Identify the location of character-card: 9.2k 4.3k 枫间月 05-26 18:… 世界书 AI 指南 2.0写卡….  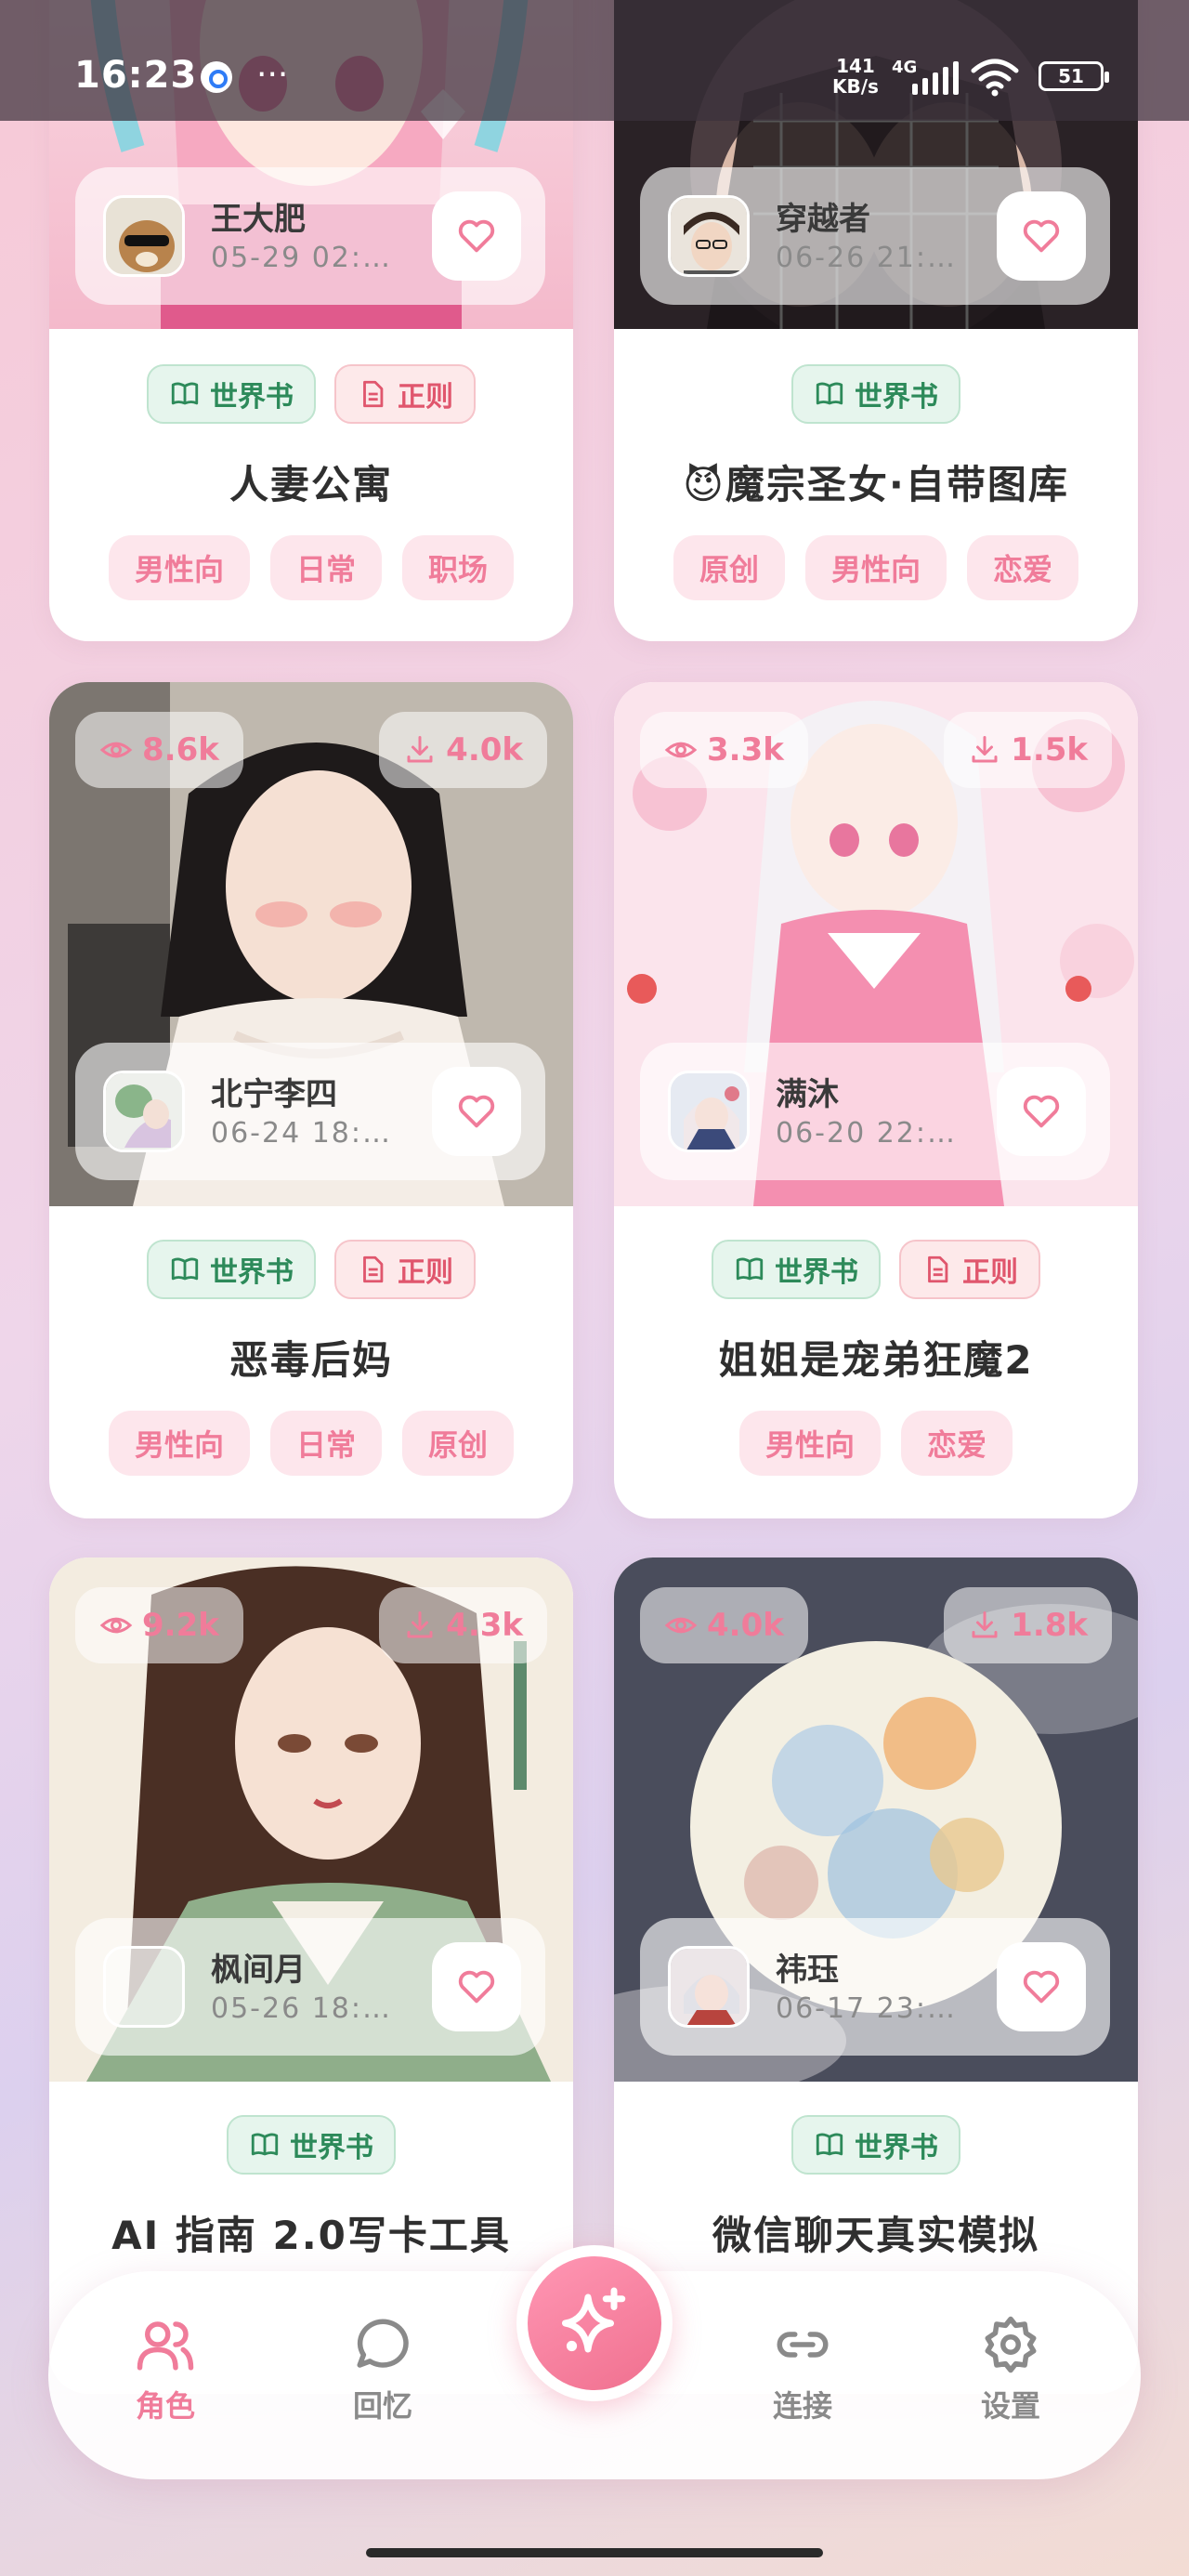
(311, 1975).